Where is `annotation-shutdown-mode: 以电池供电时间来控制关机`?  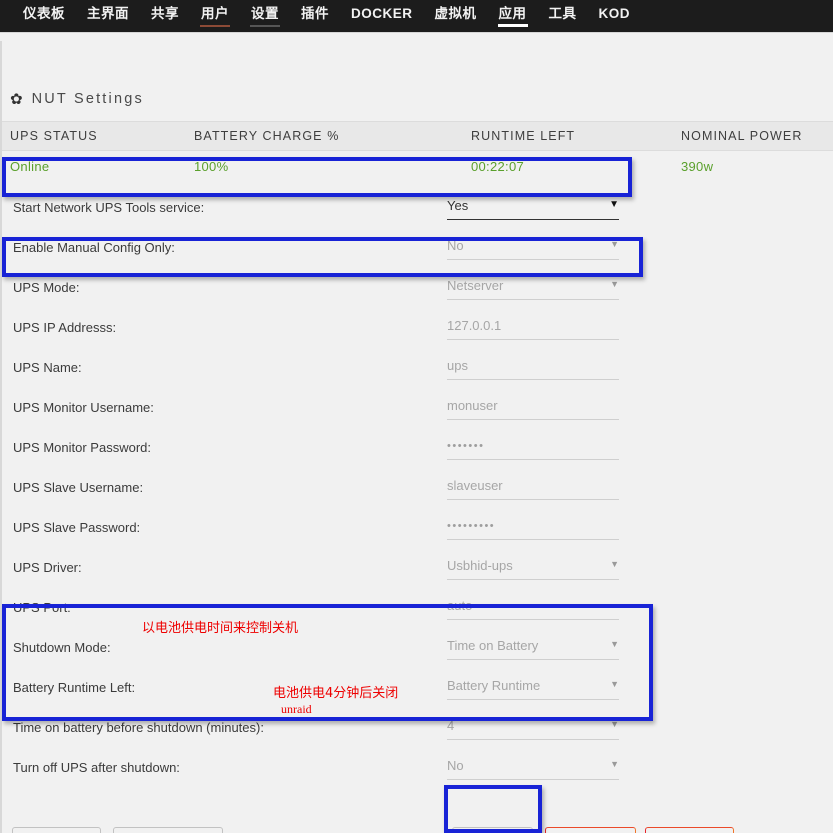 annotation-shutdown-mode: 以电池供电时间来控制关机 is located at coordinates (220, 628).